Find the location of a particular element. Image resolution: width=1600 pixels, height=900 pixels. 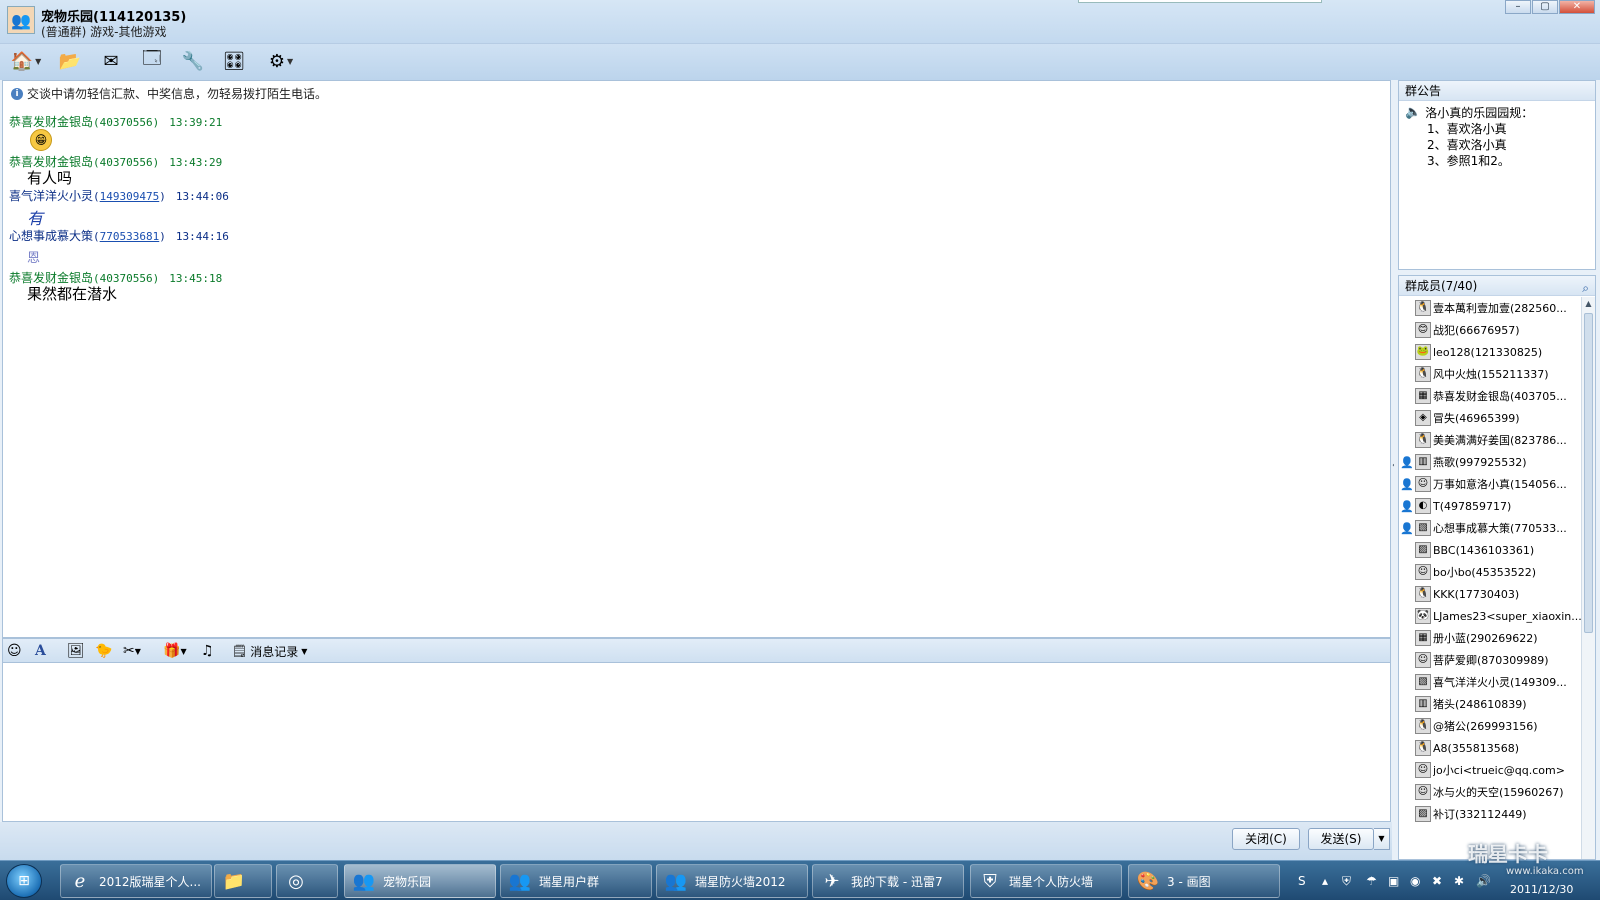

message-header: 恭喜发财金银岛(40370556) 13:39:21 is located at coordinates (115, 121).